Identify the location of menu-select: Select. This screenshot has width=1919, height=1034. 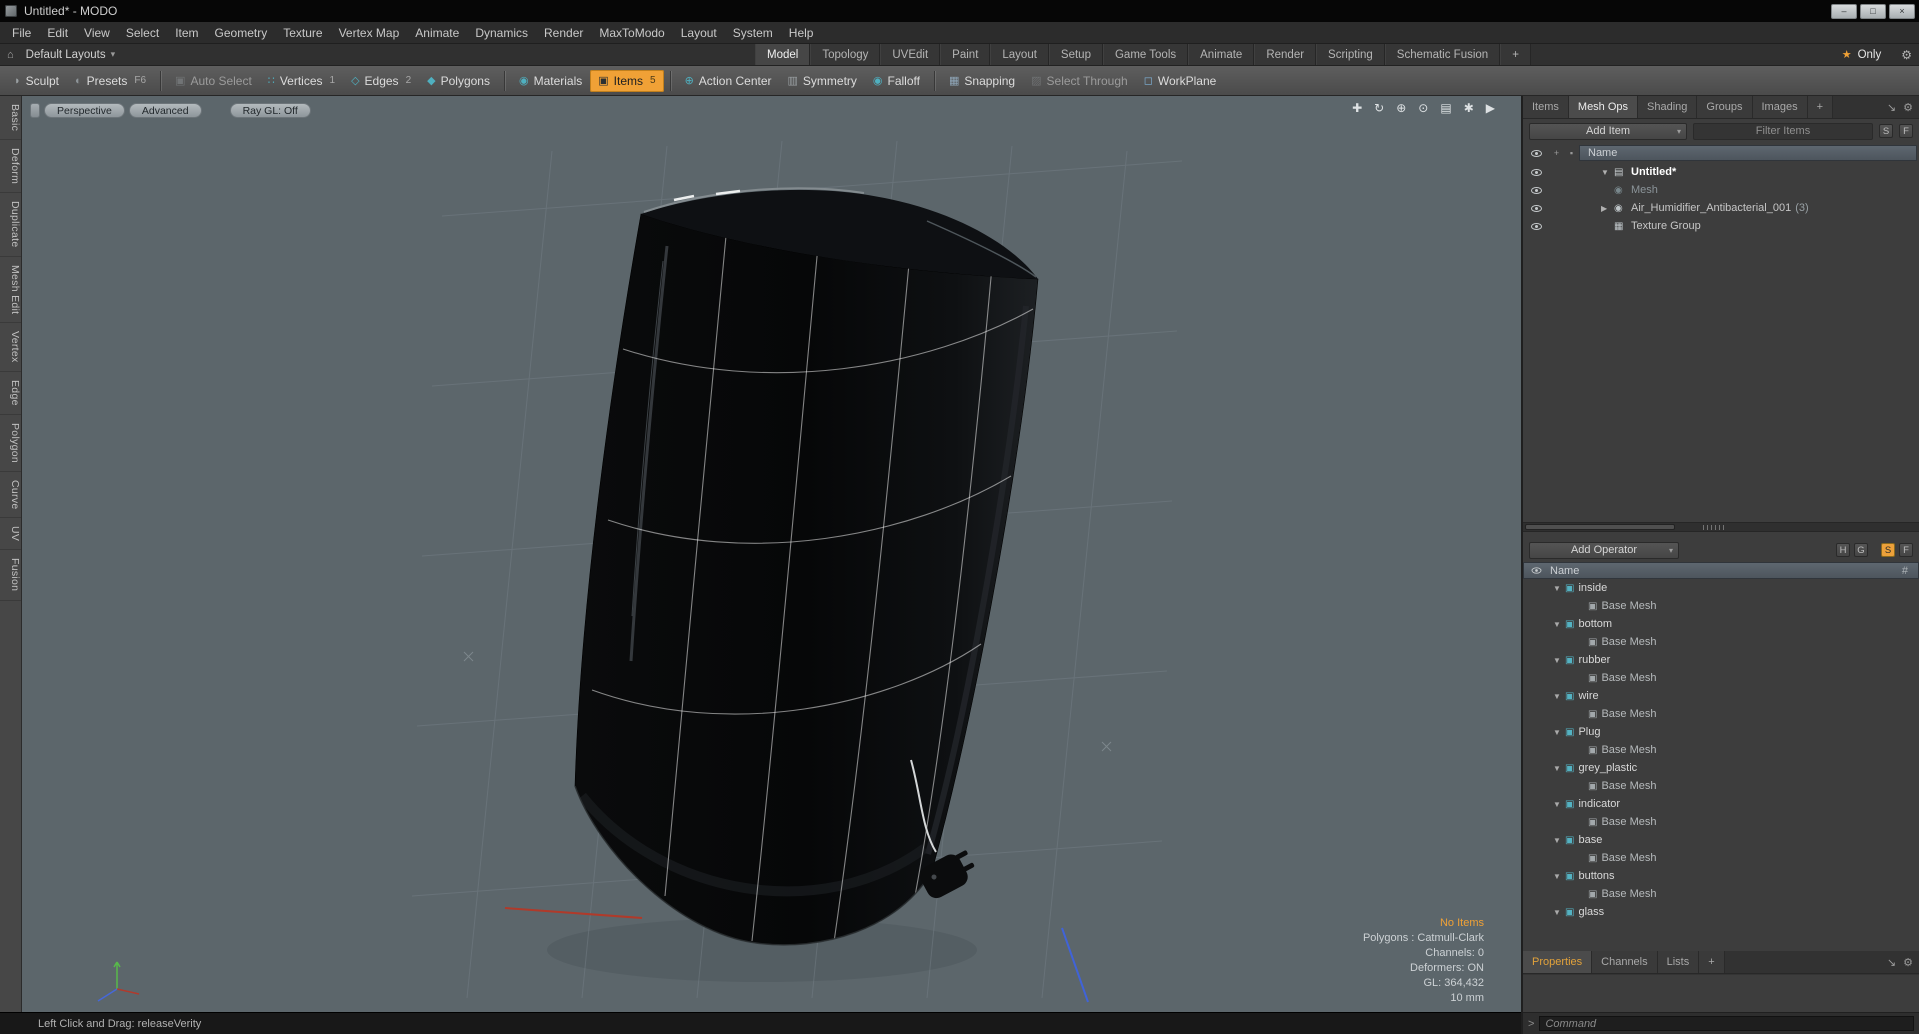
(142, 32).